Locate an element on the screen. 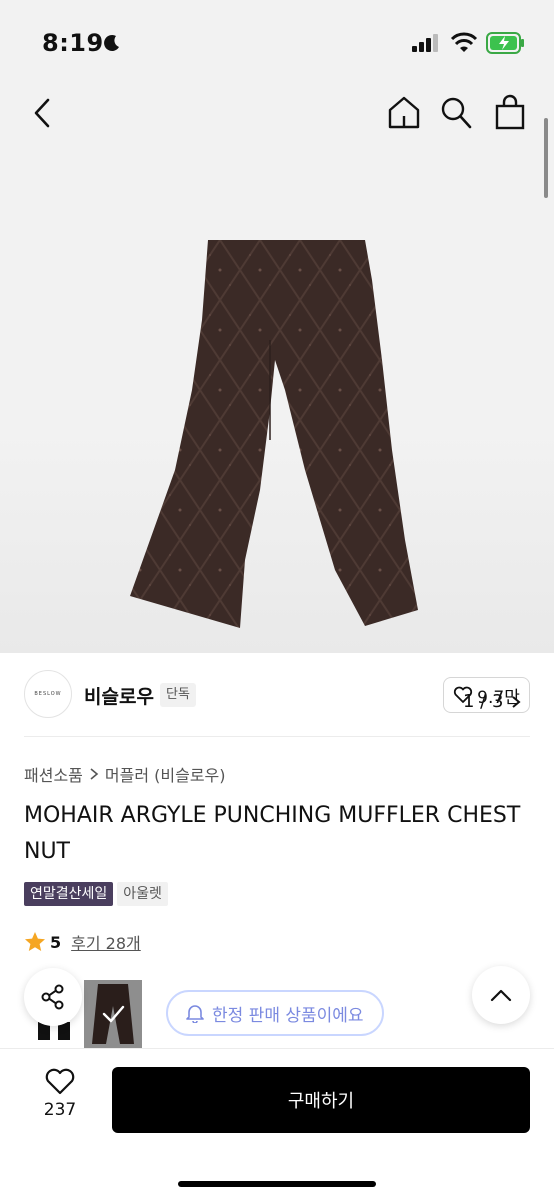 The width and height of the screenshot is (554, 1200). exclusive-badge: 단독 is located at coordinates (178, 695).